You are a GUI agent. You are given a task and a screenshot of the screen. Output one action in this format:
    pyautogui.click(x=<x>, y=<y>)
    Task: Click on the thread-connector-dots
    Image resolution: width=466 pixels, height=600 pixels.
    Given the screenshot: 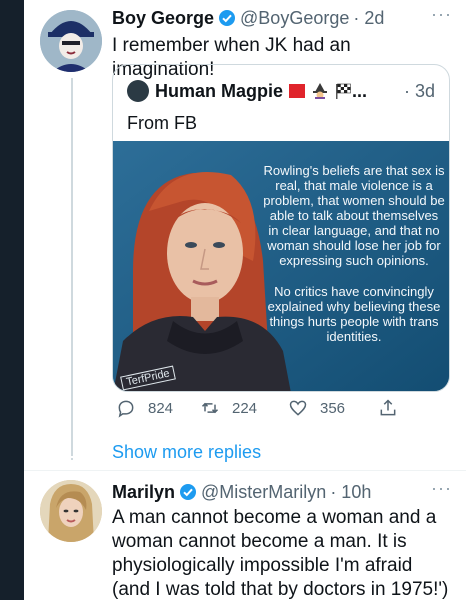 What is the action you would take?
    pyautogui.click(x=72, y=453)
    